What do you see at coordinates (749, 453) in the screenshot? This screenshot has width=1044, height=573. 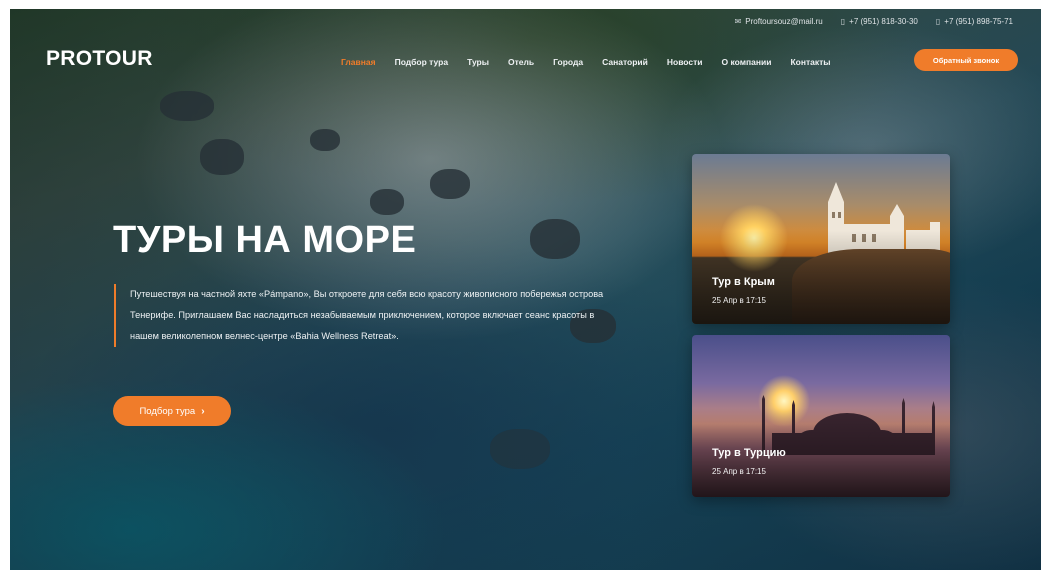 I see `card-title: Тур в Турцию` at bounding box center [749, 453].